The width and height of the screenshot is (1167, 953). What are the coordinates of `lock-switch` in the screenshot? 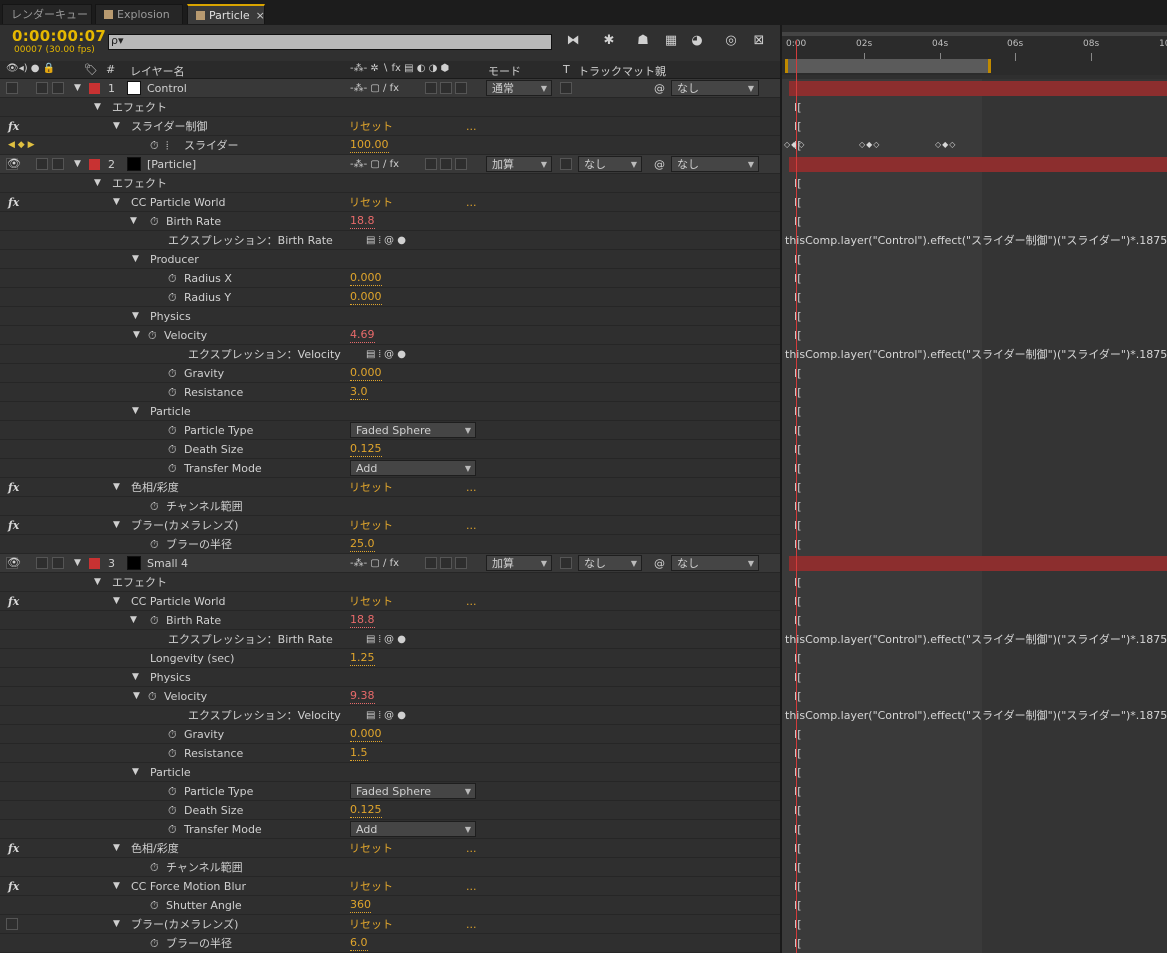 It's located at (58, 563).